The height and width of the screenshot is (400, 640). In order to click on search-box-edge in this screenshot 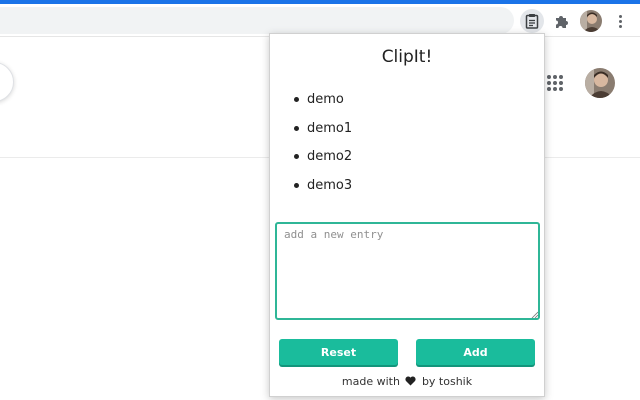, I will do `click(7, 82)`.